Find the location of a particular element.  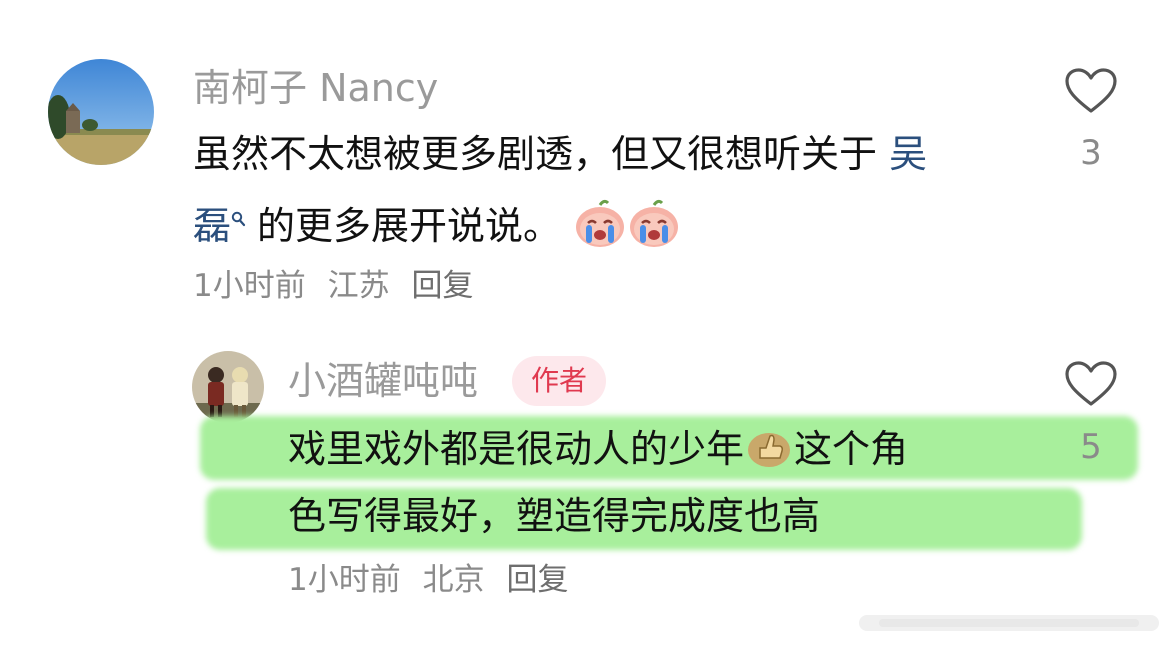

avatar-figures-image is located at coordinates (228, 387).